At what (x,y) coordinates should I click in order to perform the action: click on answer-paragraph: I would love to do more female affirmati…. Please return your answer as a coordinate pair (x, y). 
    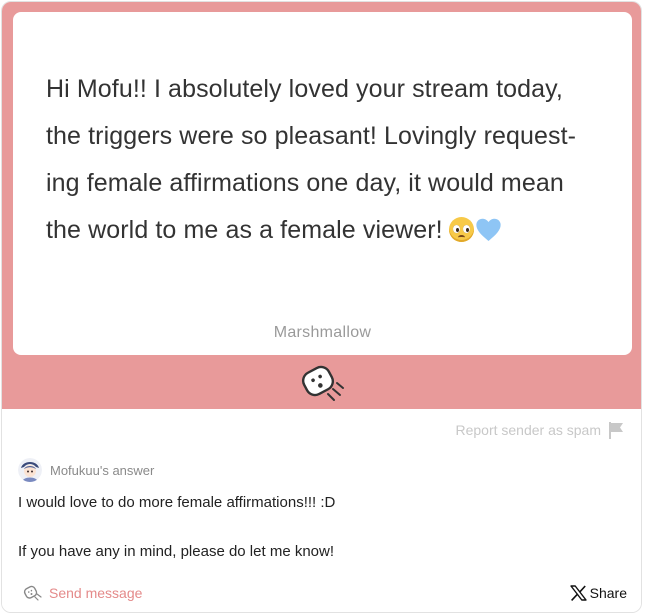
    Looking at the image, I should click on (177, 502).